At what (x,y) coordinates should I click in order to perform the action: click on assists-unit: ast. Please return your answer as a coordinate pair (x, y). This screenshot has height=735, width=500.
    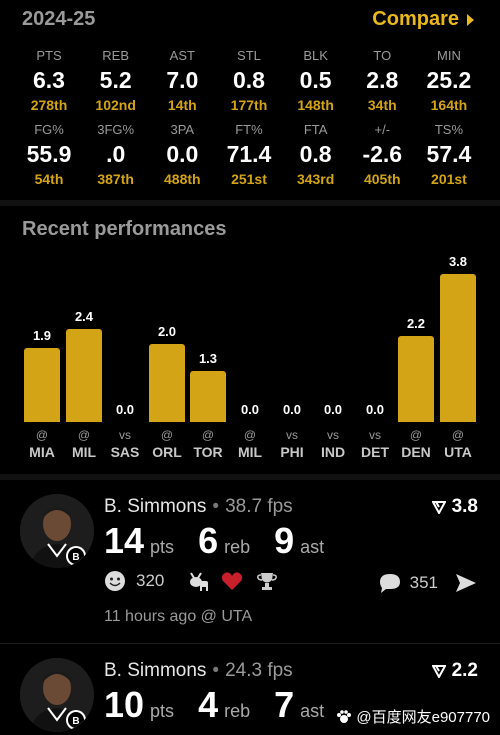
    Looking at the image, I should click on (312, 711).